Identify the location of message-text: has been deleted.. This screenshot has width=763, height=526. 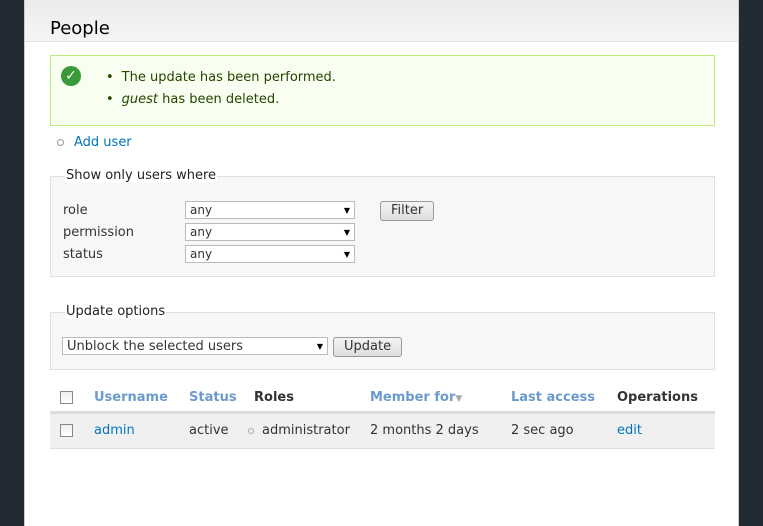
(219, 99).